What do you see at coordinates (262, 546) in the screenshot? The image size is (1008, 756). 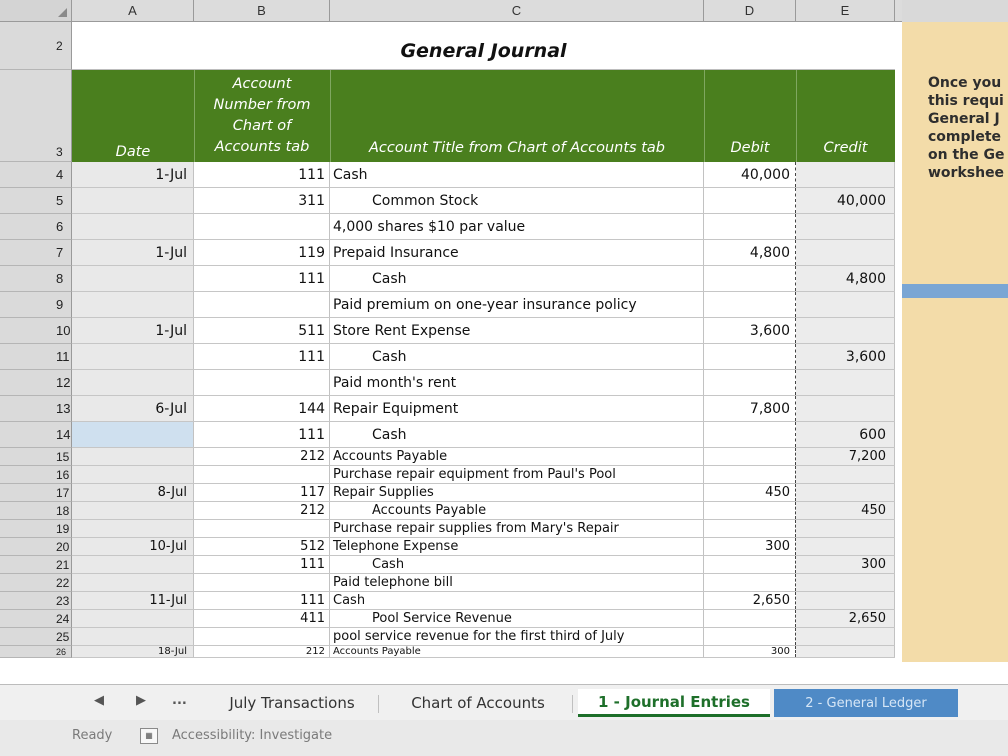 I see `account-number-cell: 512` at bounding box center [262, 546].